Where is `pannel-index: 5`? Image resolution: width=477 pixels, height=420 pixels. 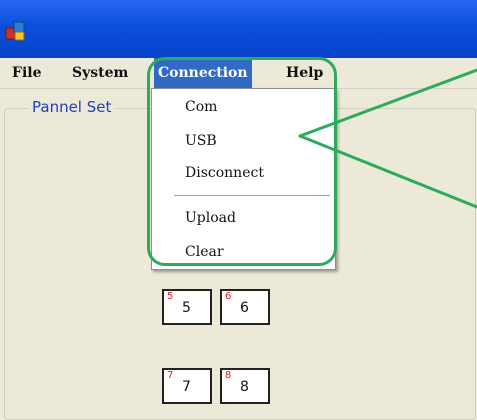 pannel-index: 5 is located at coordinates (170, 296).